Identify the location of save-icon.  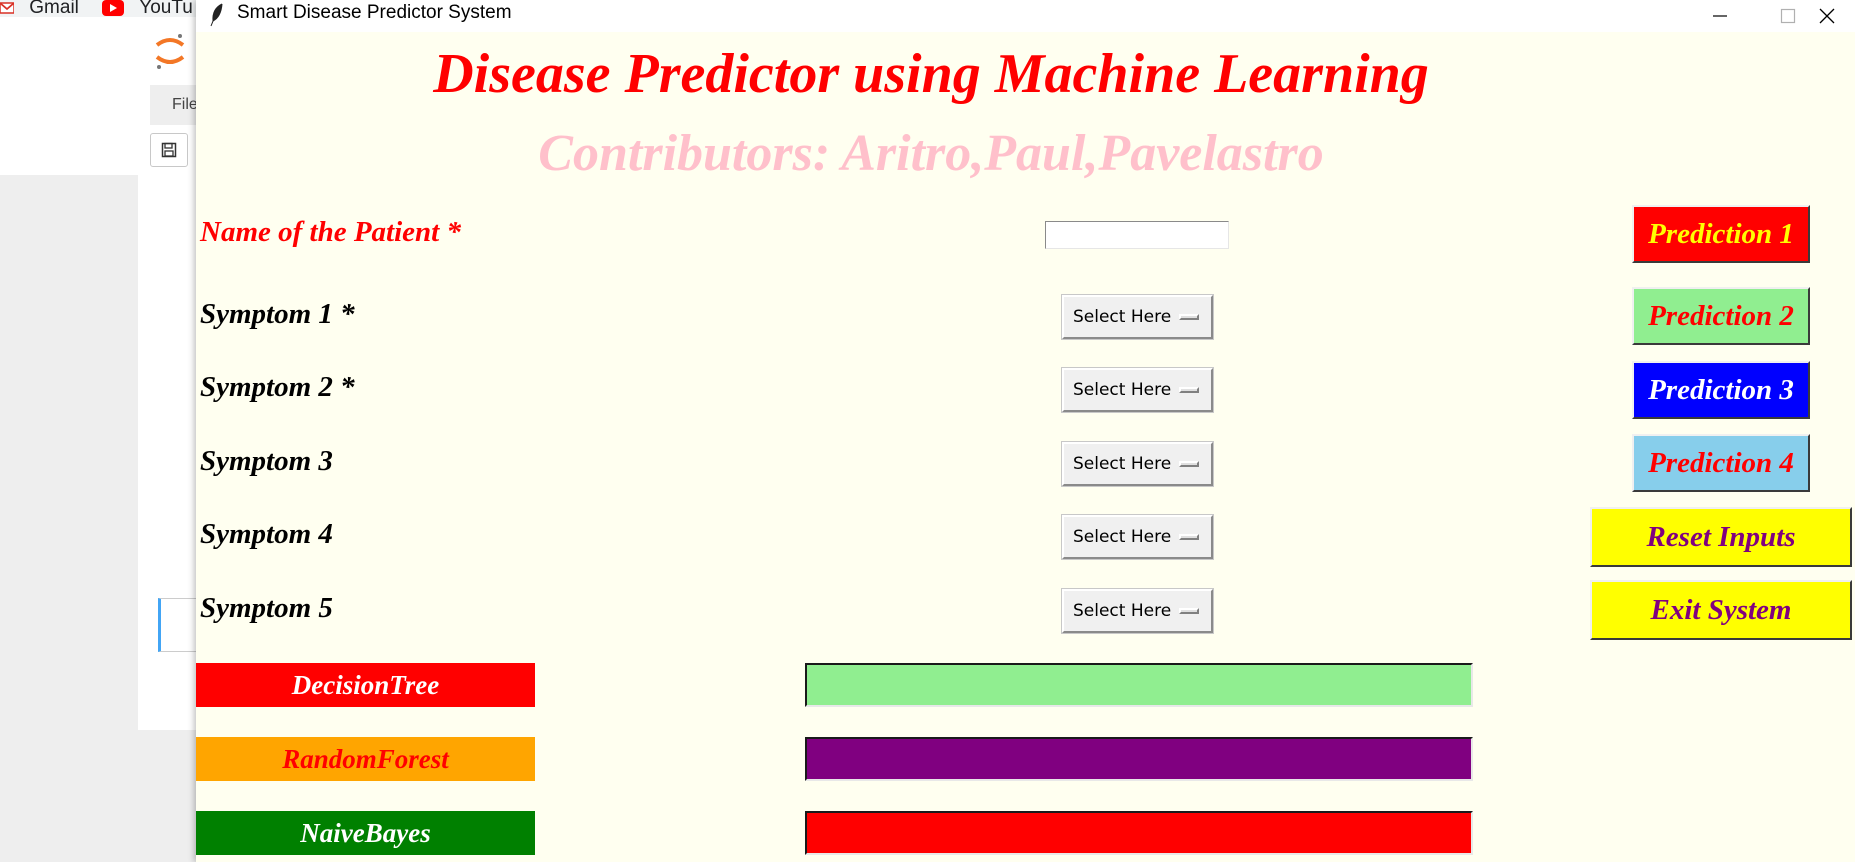
(169, 150).